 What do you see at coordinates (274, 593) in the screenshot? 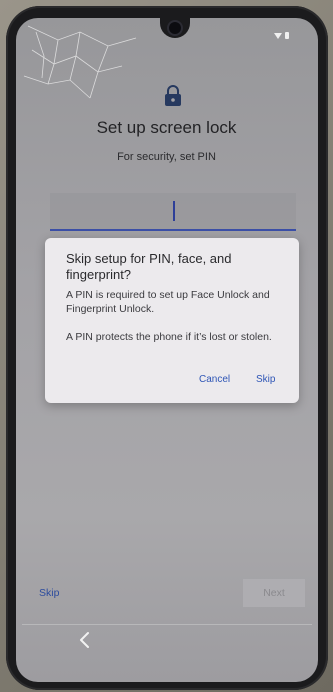
I see `next-button: Next` at bounding box center [274, 593].